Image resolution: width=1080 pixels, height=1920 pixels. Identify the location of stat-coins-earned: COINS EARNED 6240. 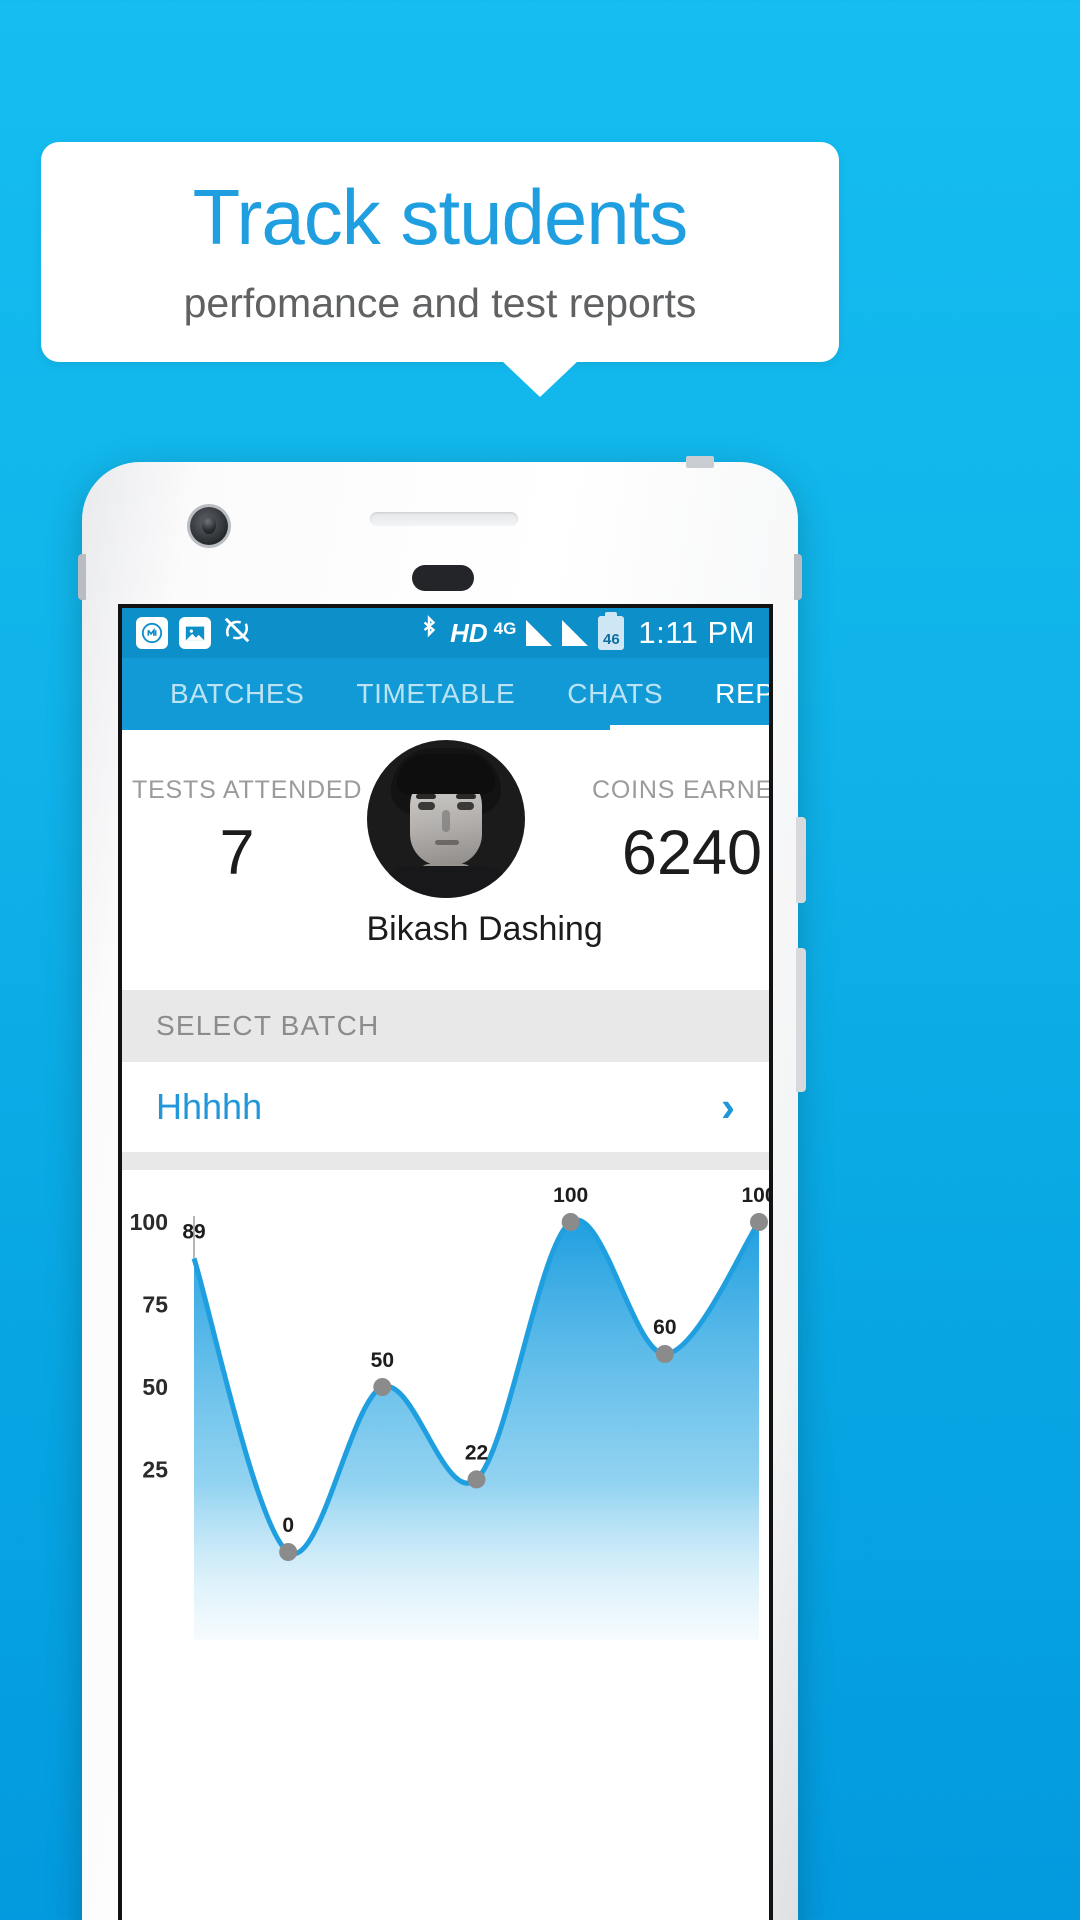
(680, 832).